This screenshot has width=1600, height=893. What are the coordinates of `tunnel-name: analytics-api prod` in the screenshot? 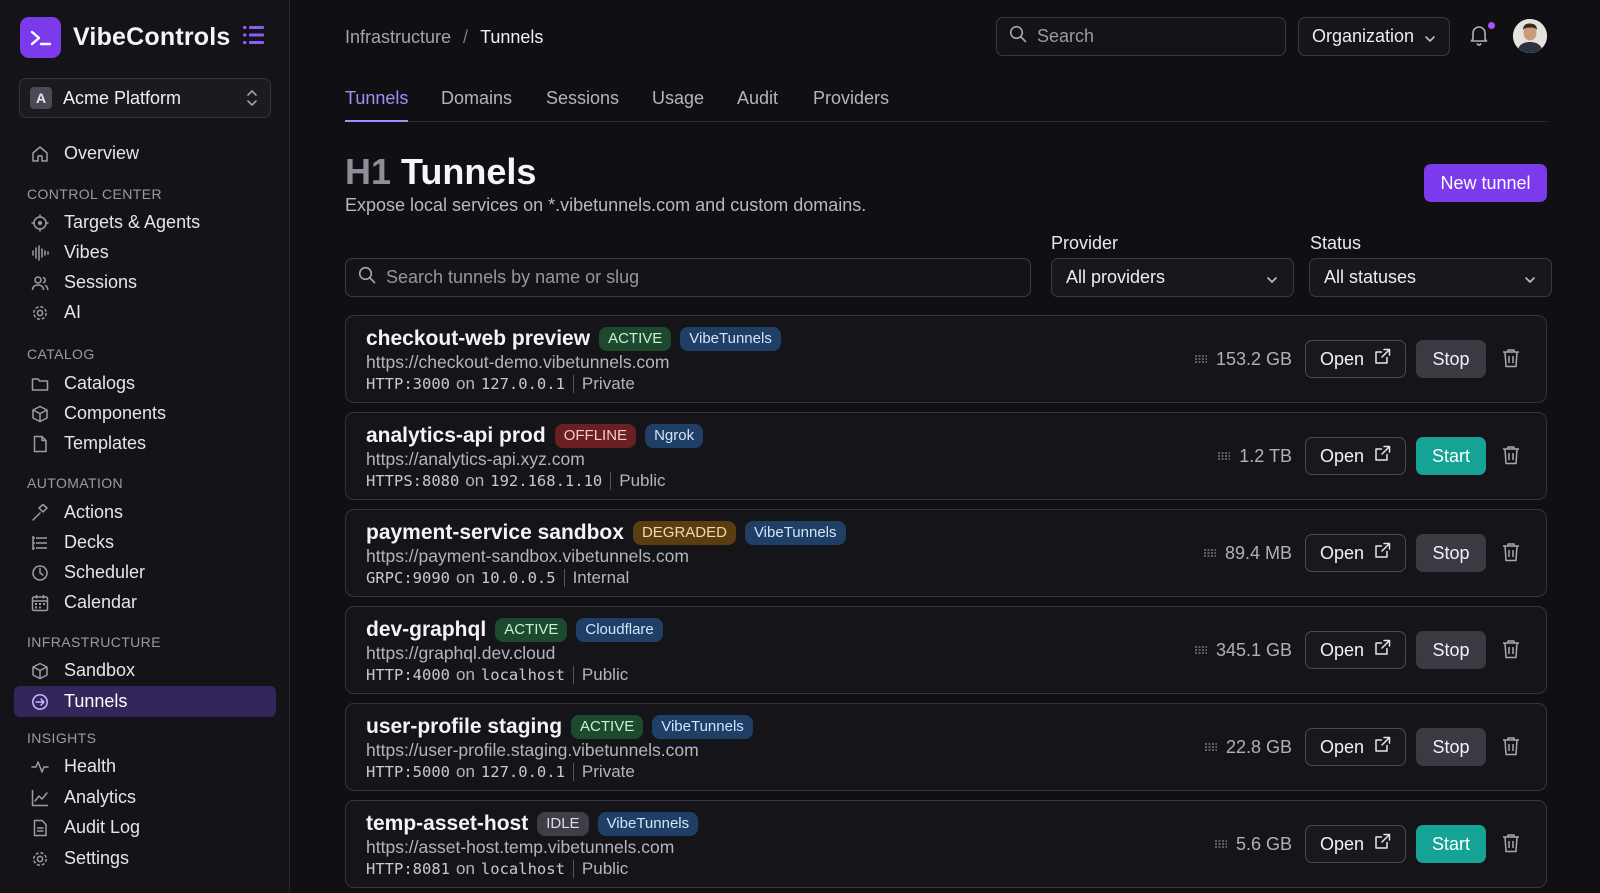 It's located at (456, 436).